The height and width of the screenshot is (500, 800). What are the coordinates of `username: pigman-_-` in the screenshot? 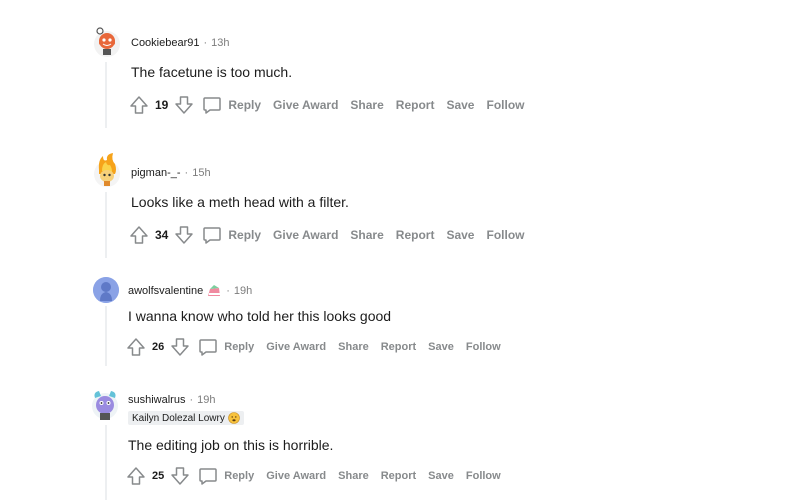 It's located at (156, 173).